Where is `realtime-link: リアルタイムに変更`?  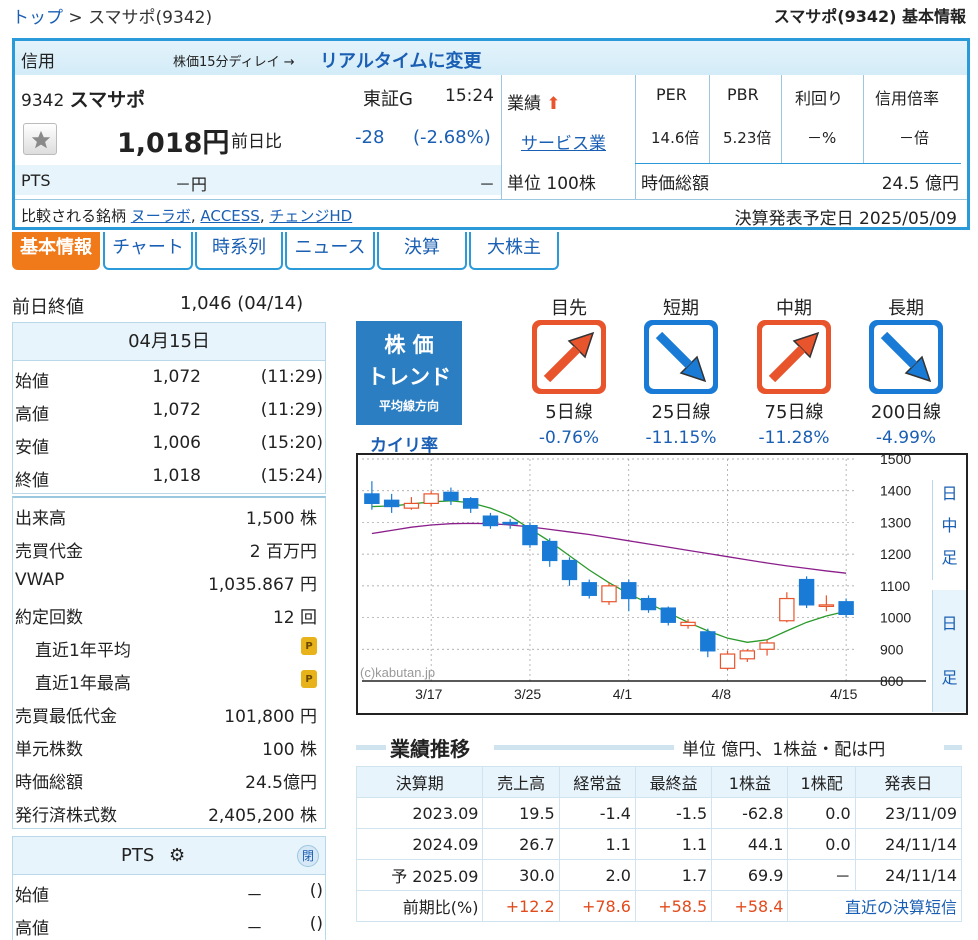
realtime-link: リアルタイムに変更 is located at coordinates (400, 60).